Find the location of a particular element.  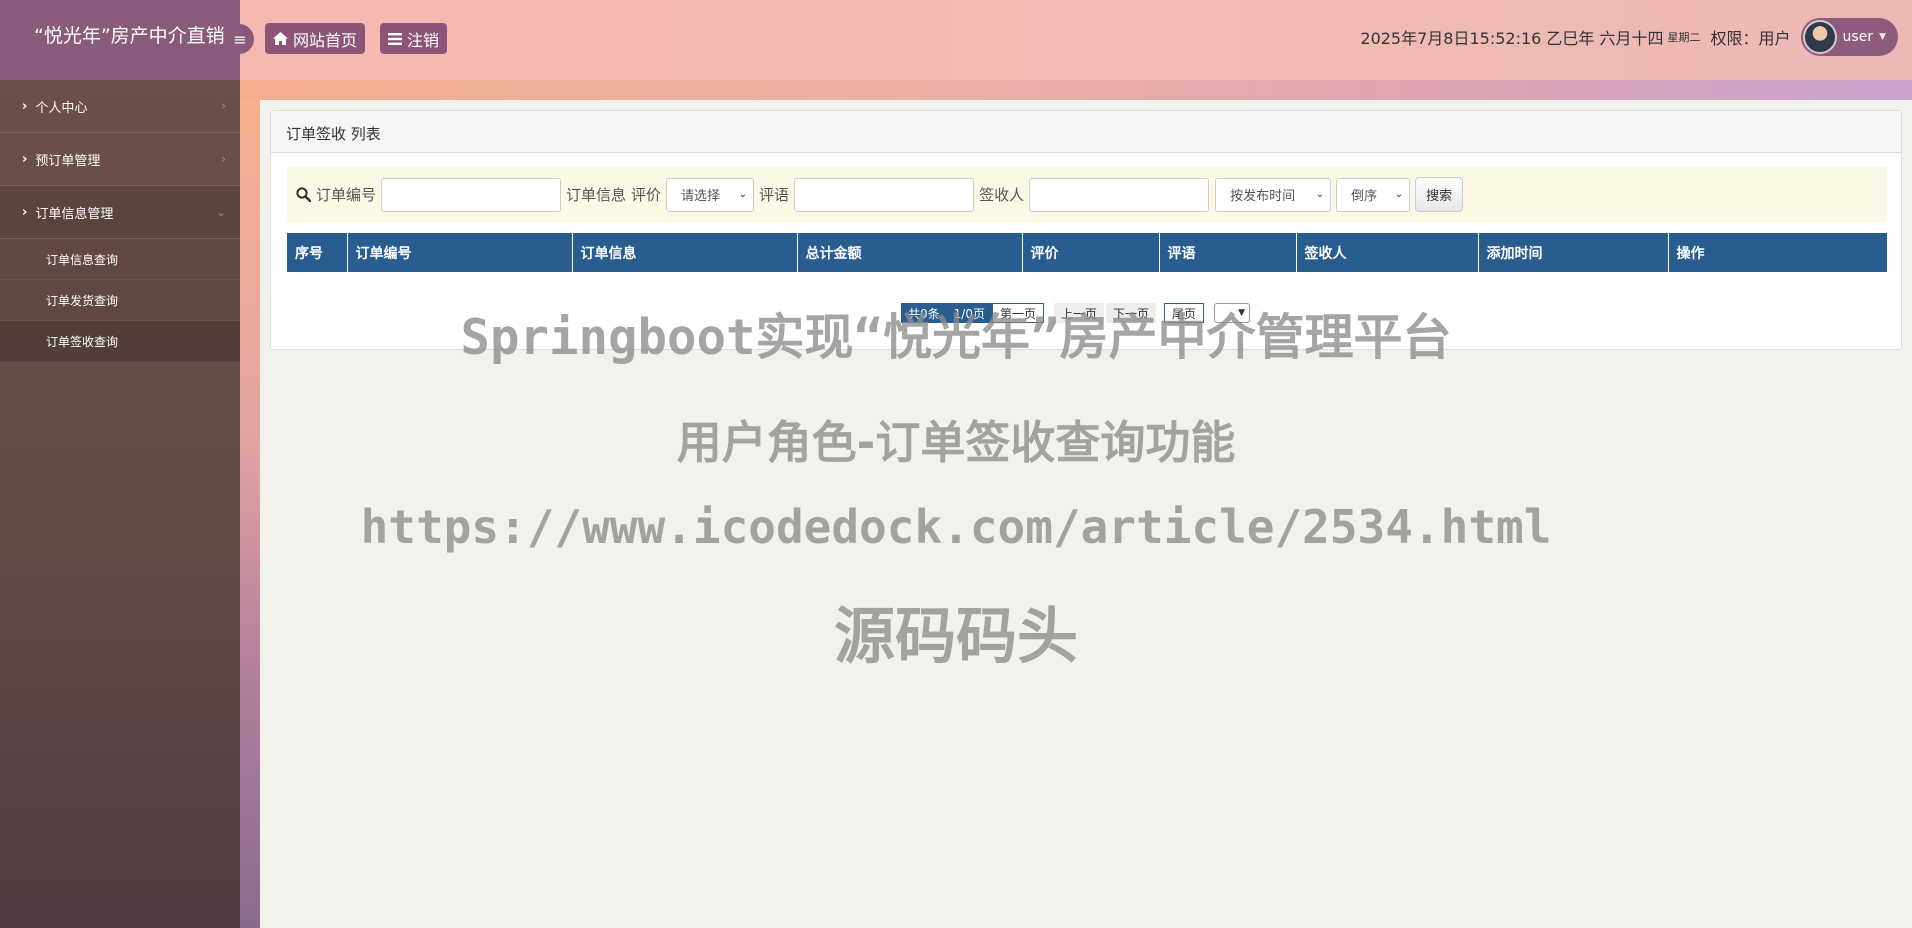

total-count: 共0条 is located at coordinates (924, 313).